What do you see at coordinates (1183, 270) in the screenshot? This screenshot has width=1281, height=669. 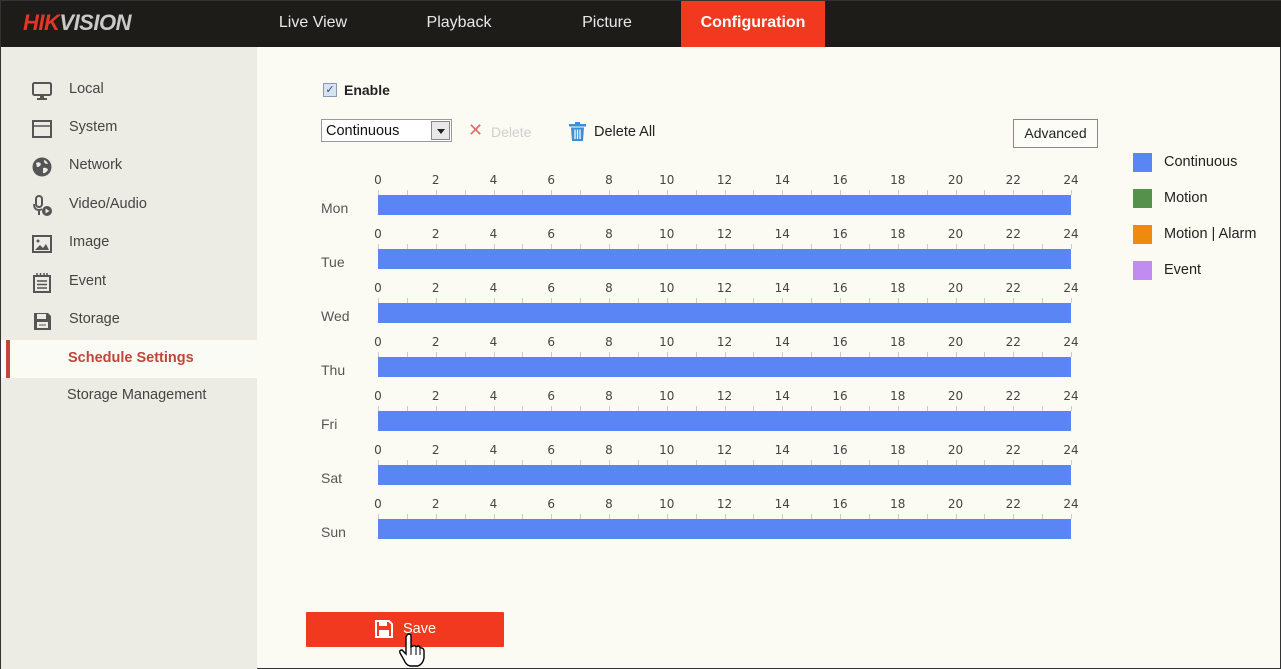 I see `legend-label: Event` at bounding box center [1183, 270].